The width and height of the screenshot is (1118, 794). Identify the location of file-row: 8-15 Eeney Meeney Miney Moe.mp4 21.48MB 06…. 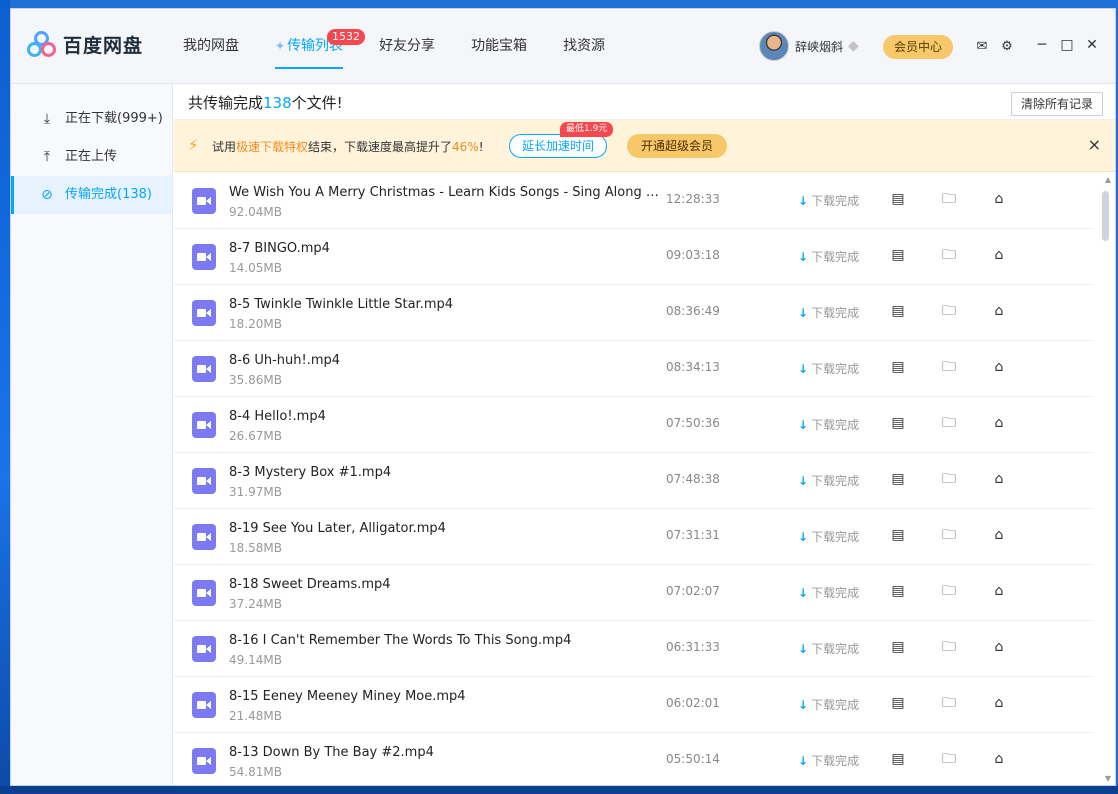
(633, 705).